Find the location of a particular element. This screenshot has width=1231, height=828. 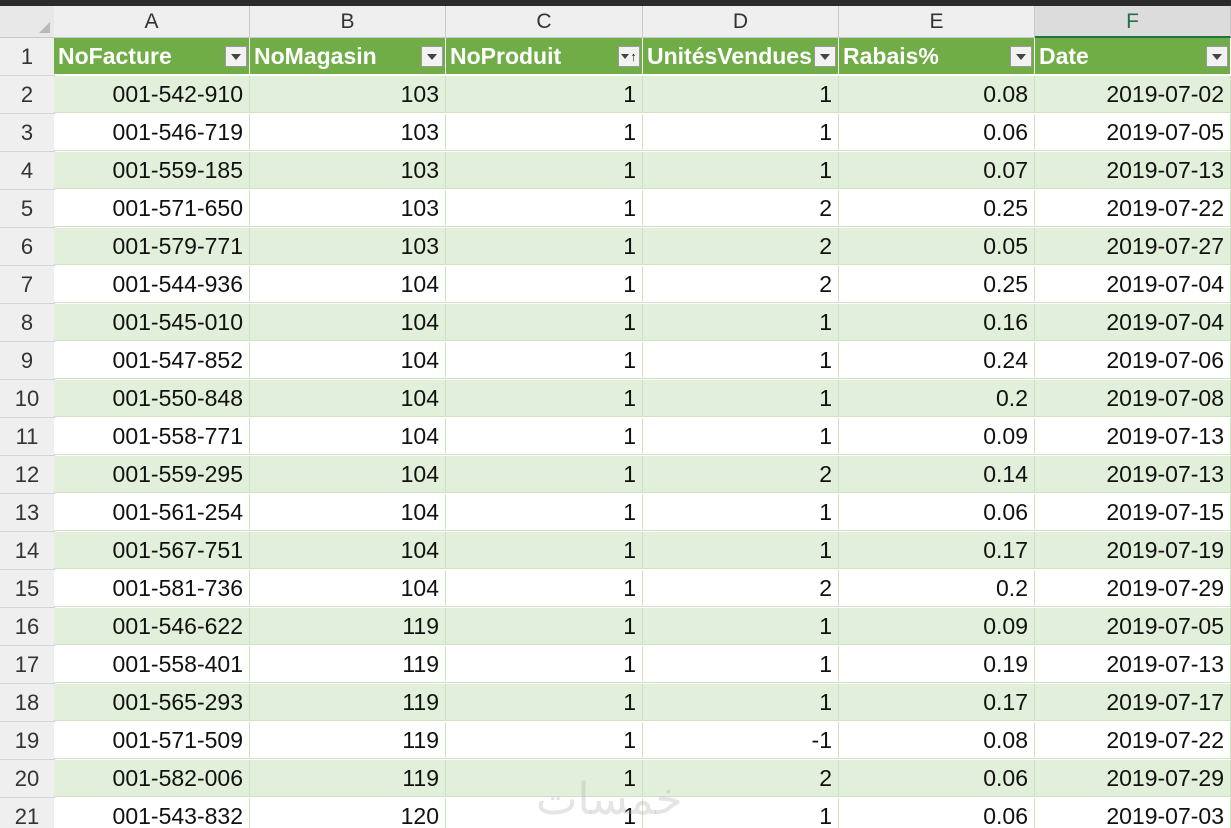

table-cell: 2019-07-27 is located at coordinates (1133, 246).